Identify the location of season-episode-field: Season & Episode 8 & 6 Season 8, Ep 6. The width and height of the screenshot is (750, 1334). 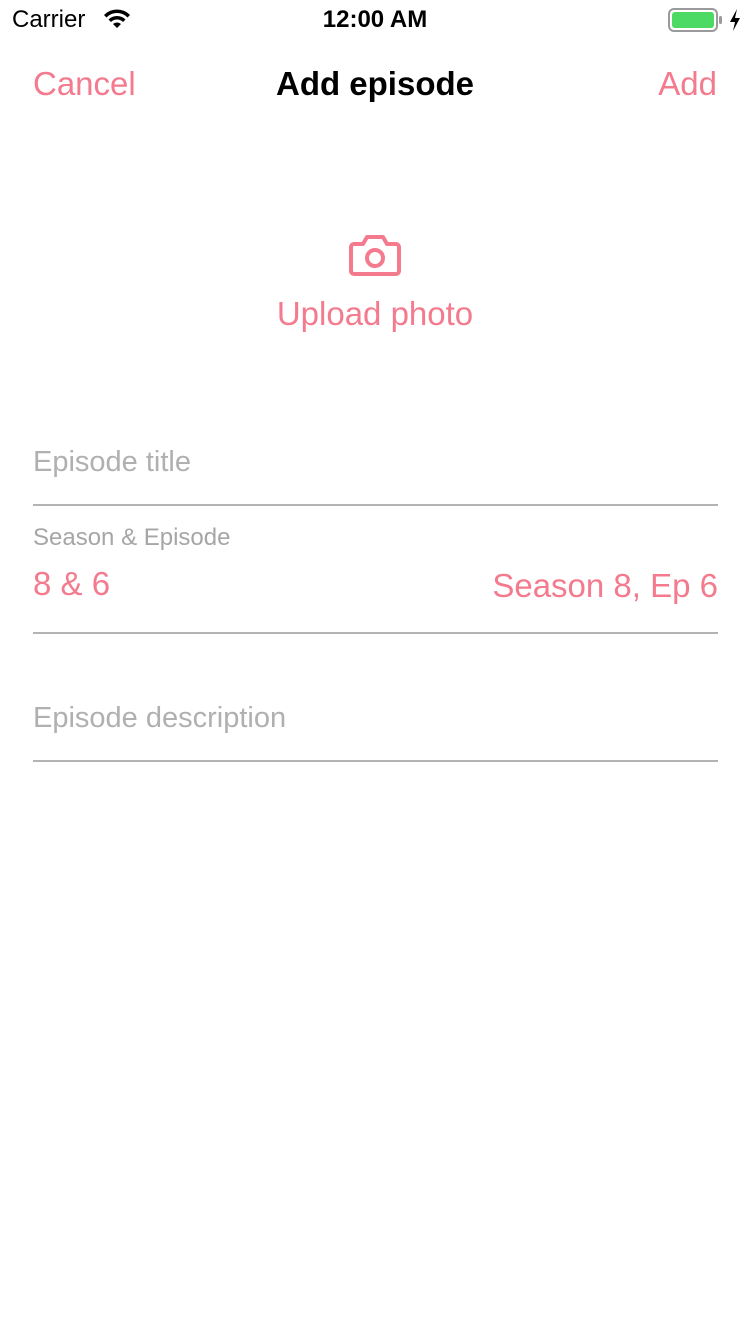
(375, 570).